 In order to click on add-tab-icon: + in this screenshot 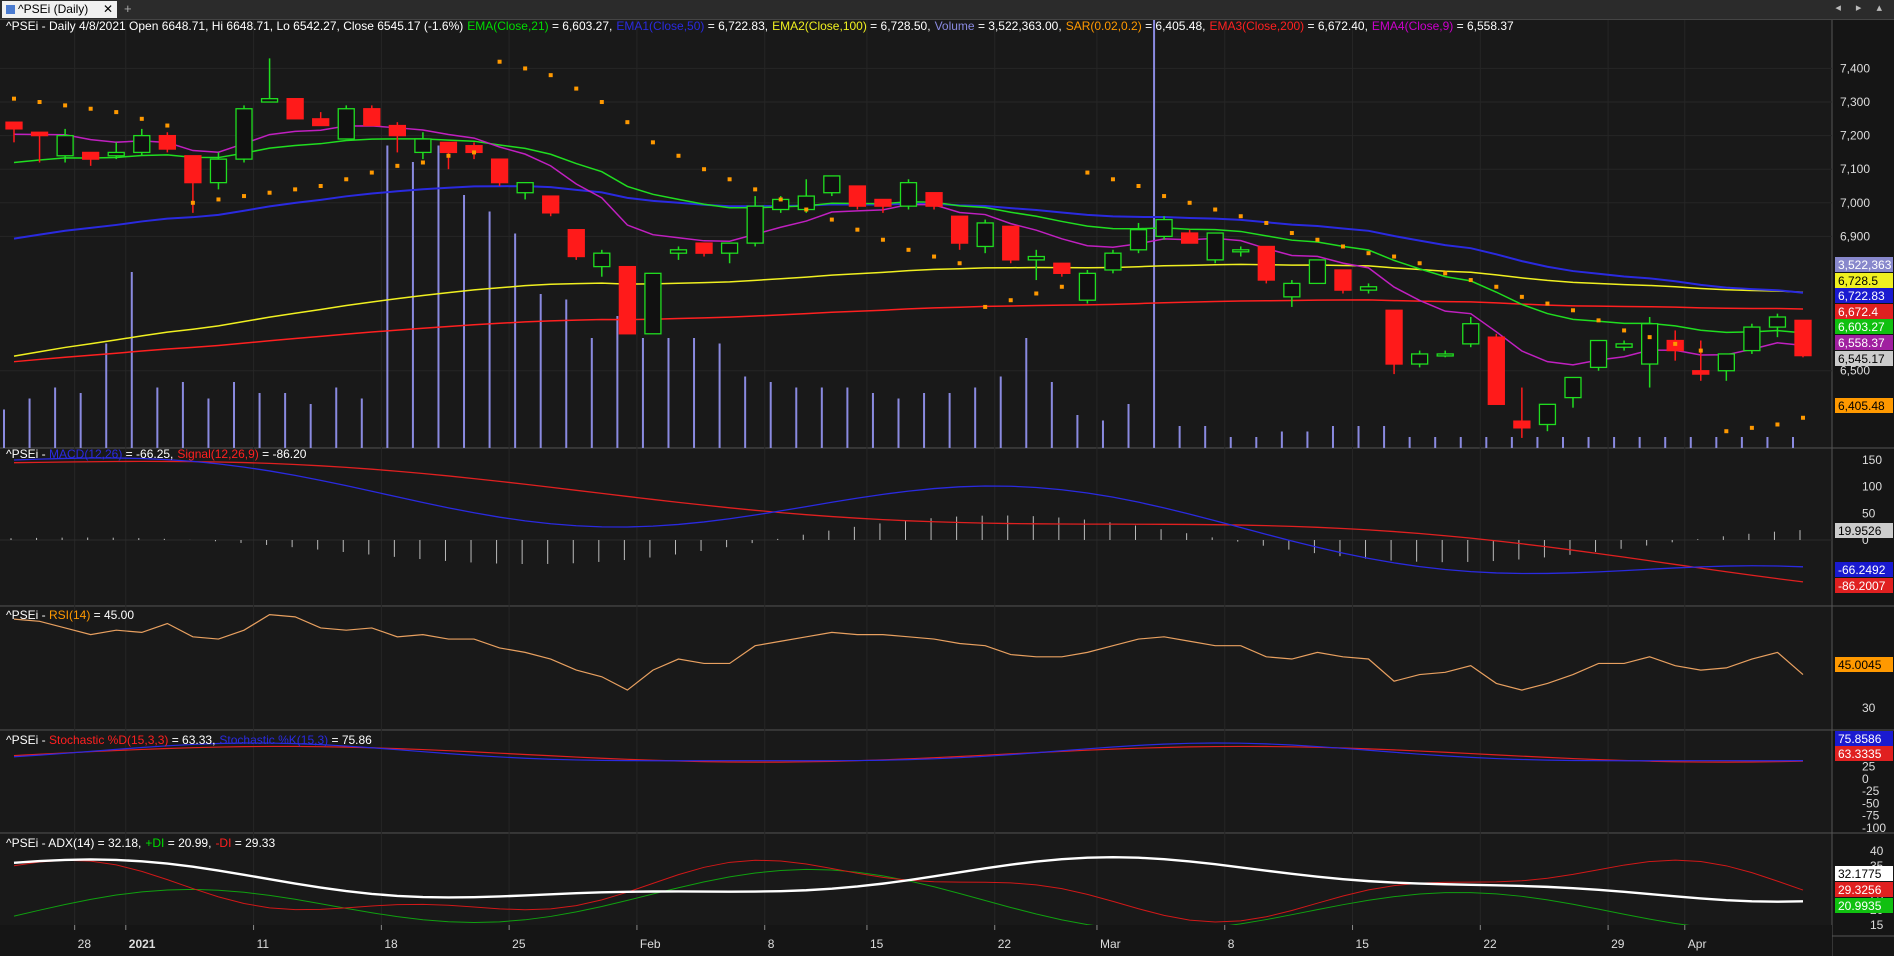, I will do `click(128, 8)`.